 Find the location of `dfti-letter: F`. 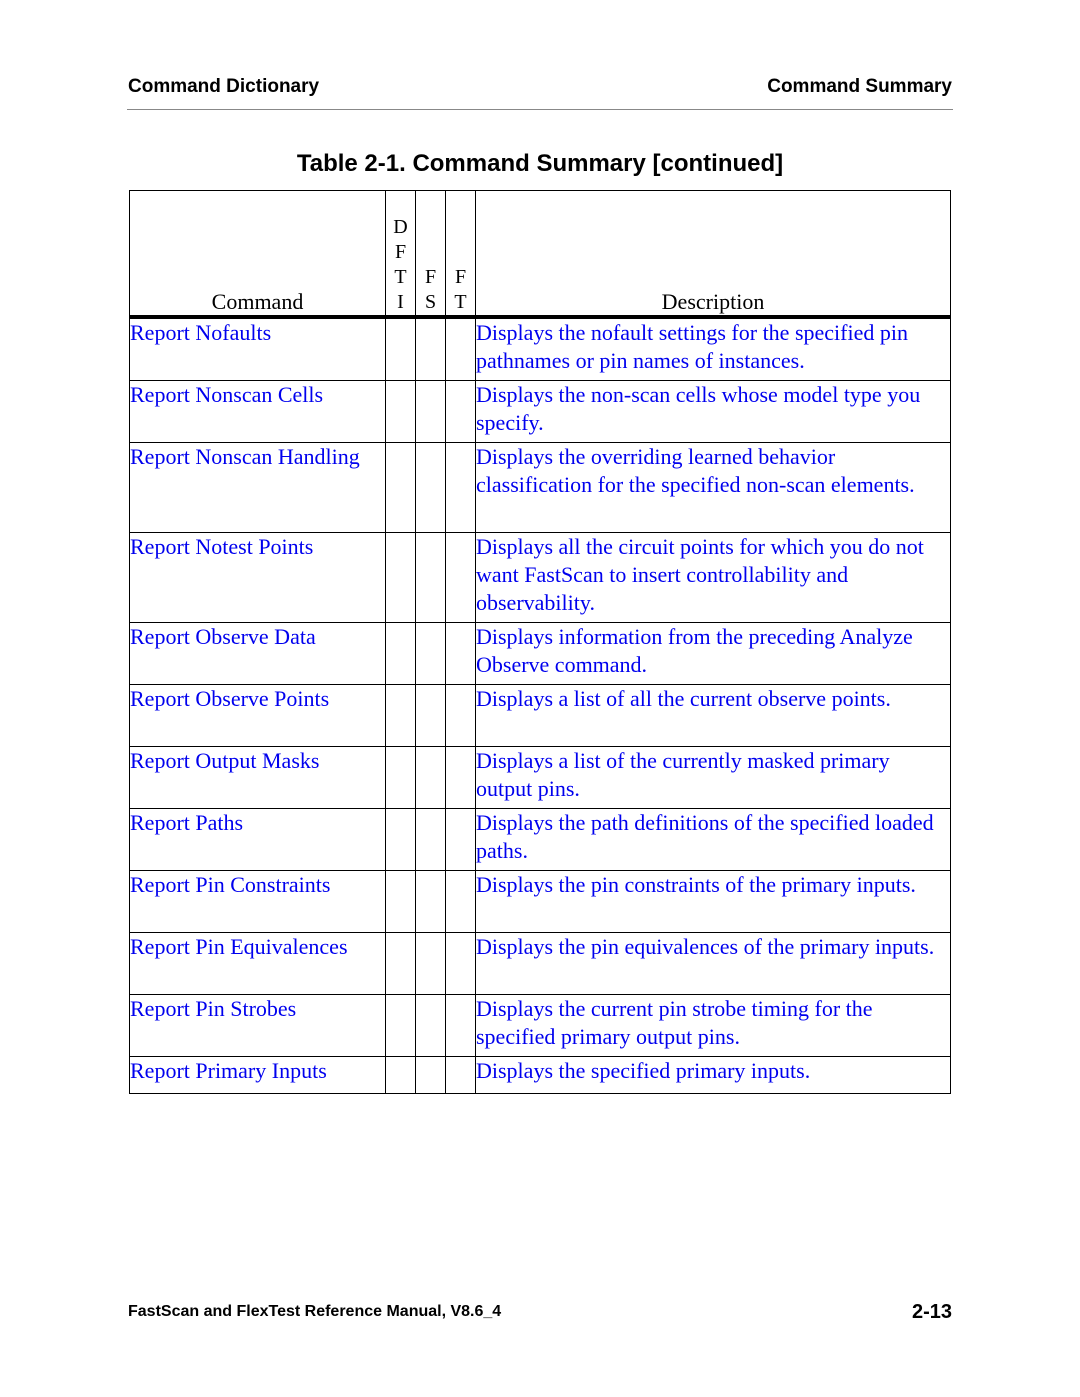

dfti-letter: F is located at coordinates (400, 252).